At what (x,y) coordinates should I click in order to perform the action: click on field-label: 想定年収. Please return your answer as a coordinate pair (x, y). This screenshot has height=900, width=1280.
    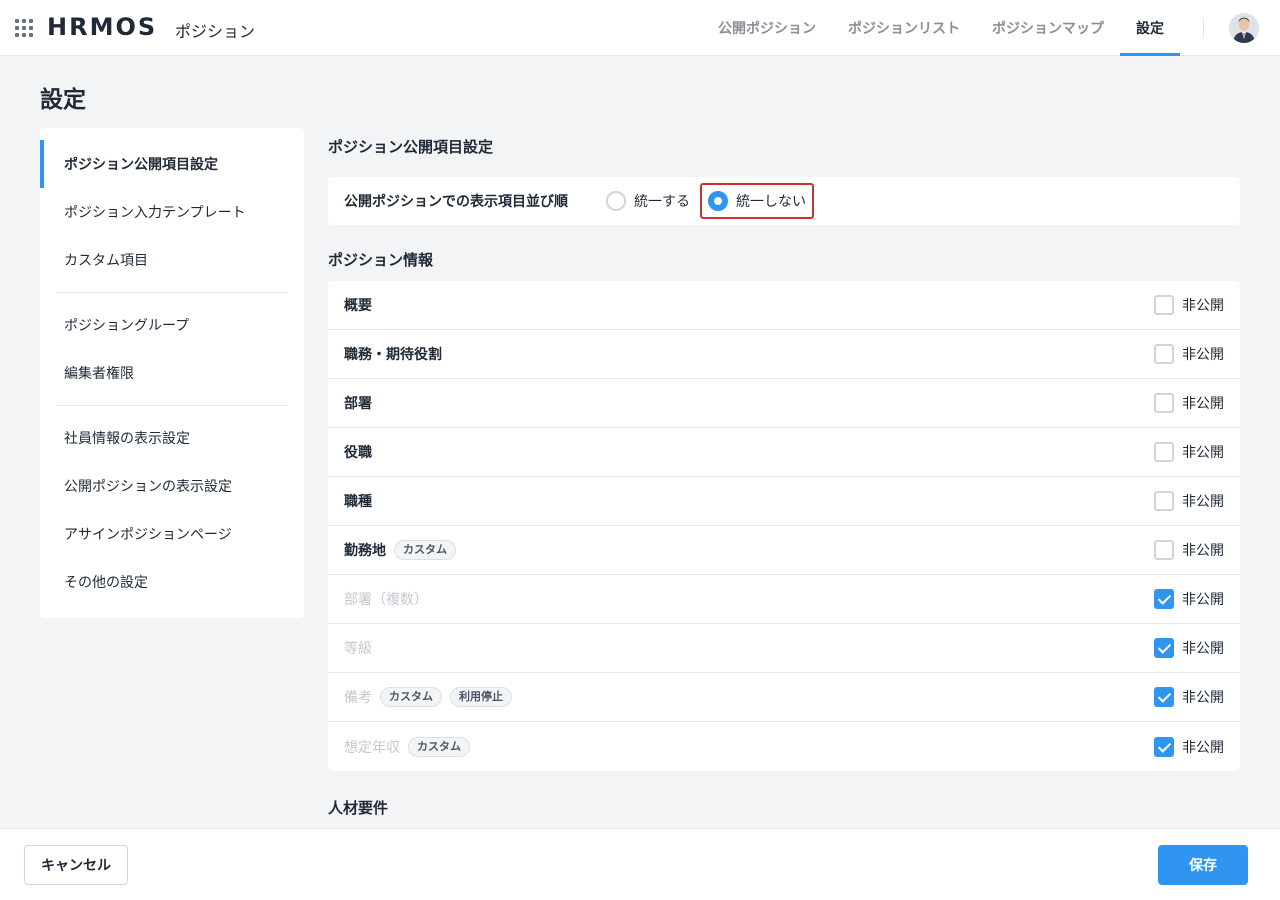
    Looking at the image, I should click on (372, 747).